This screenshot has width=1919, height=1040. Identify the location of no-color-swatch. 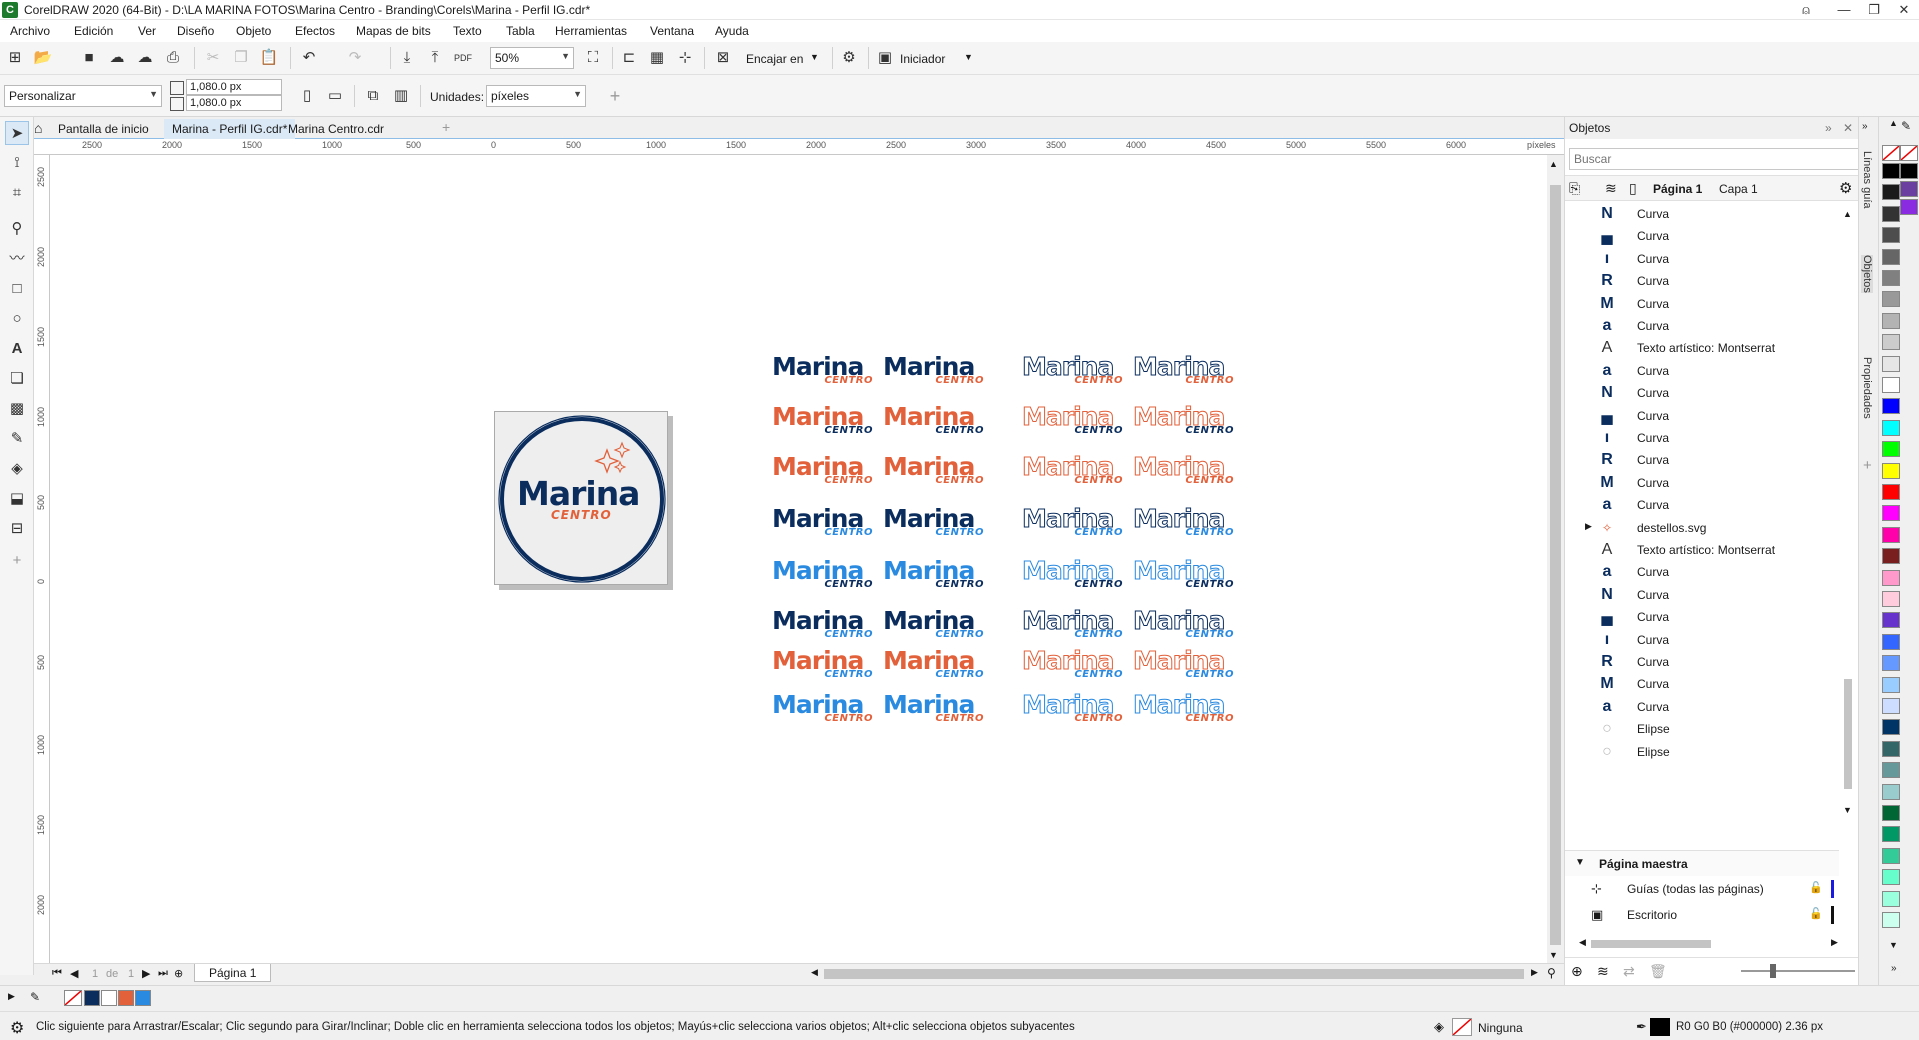
(1891, 153).